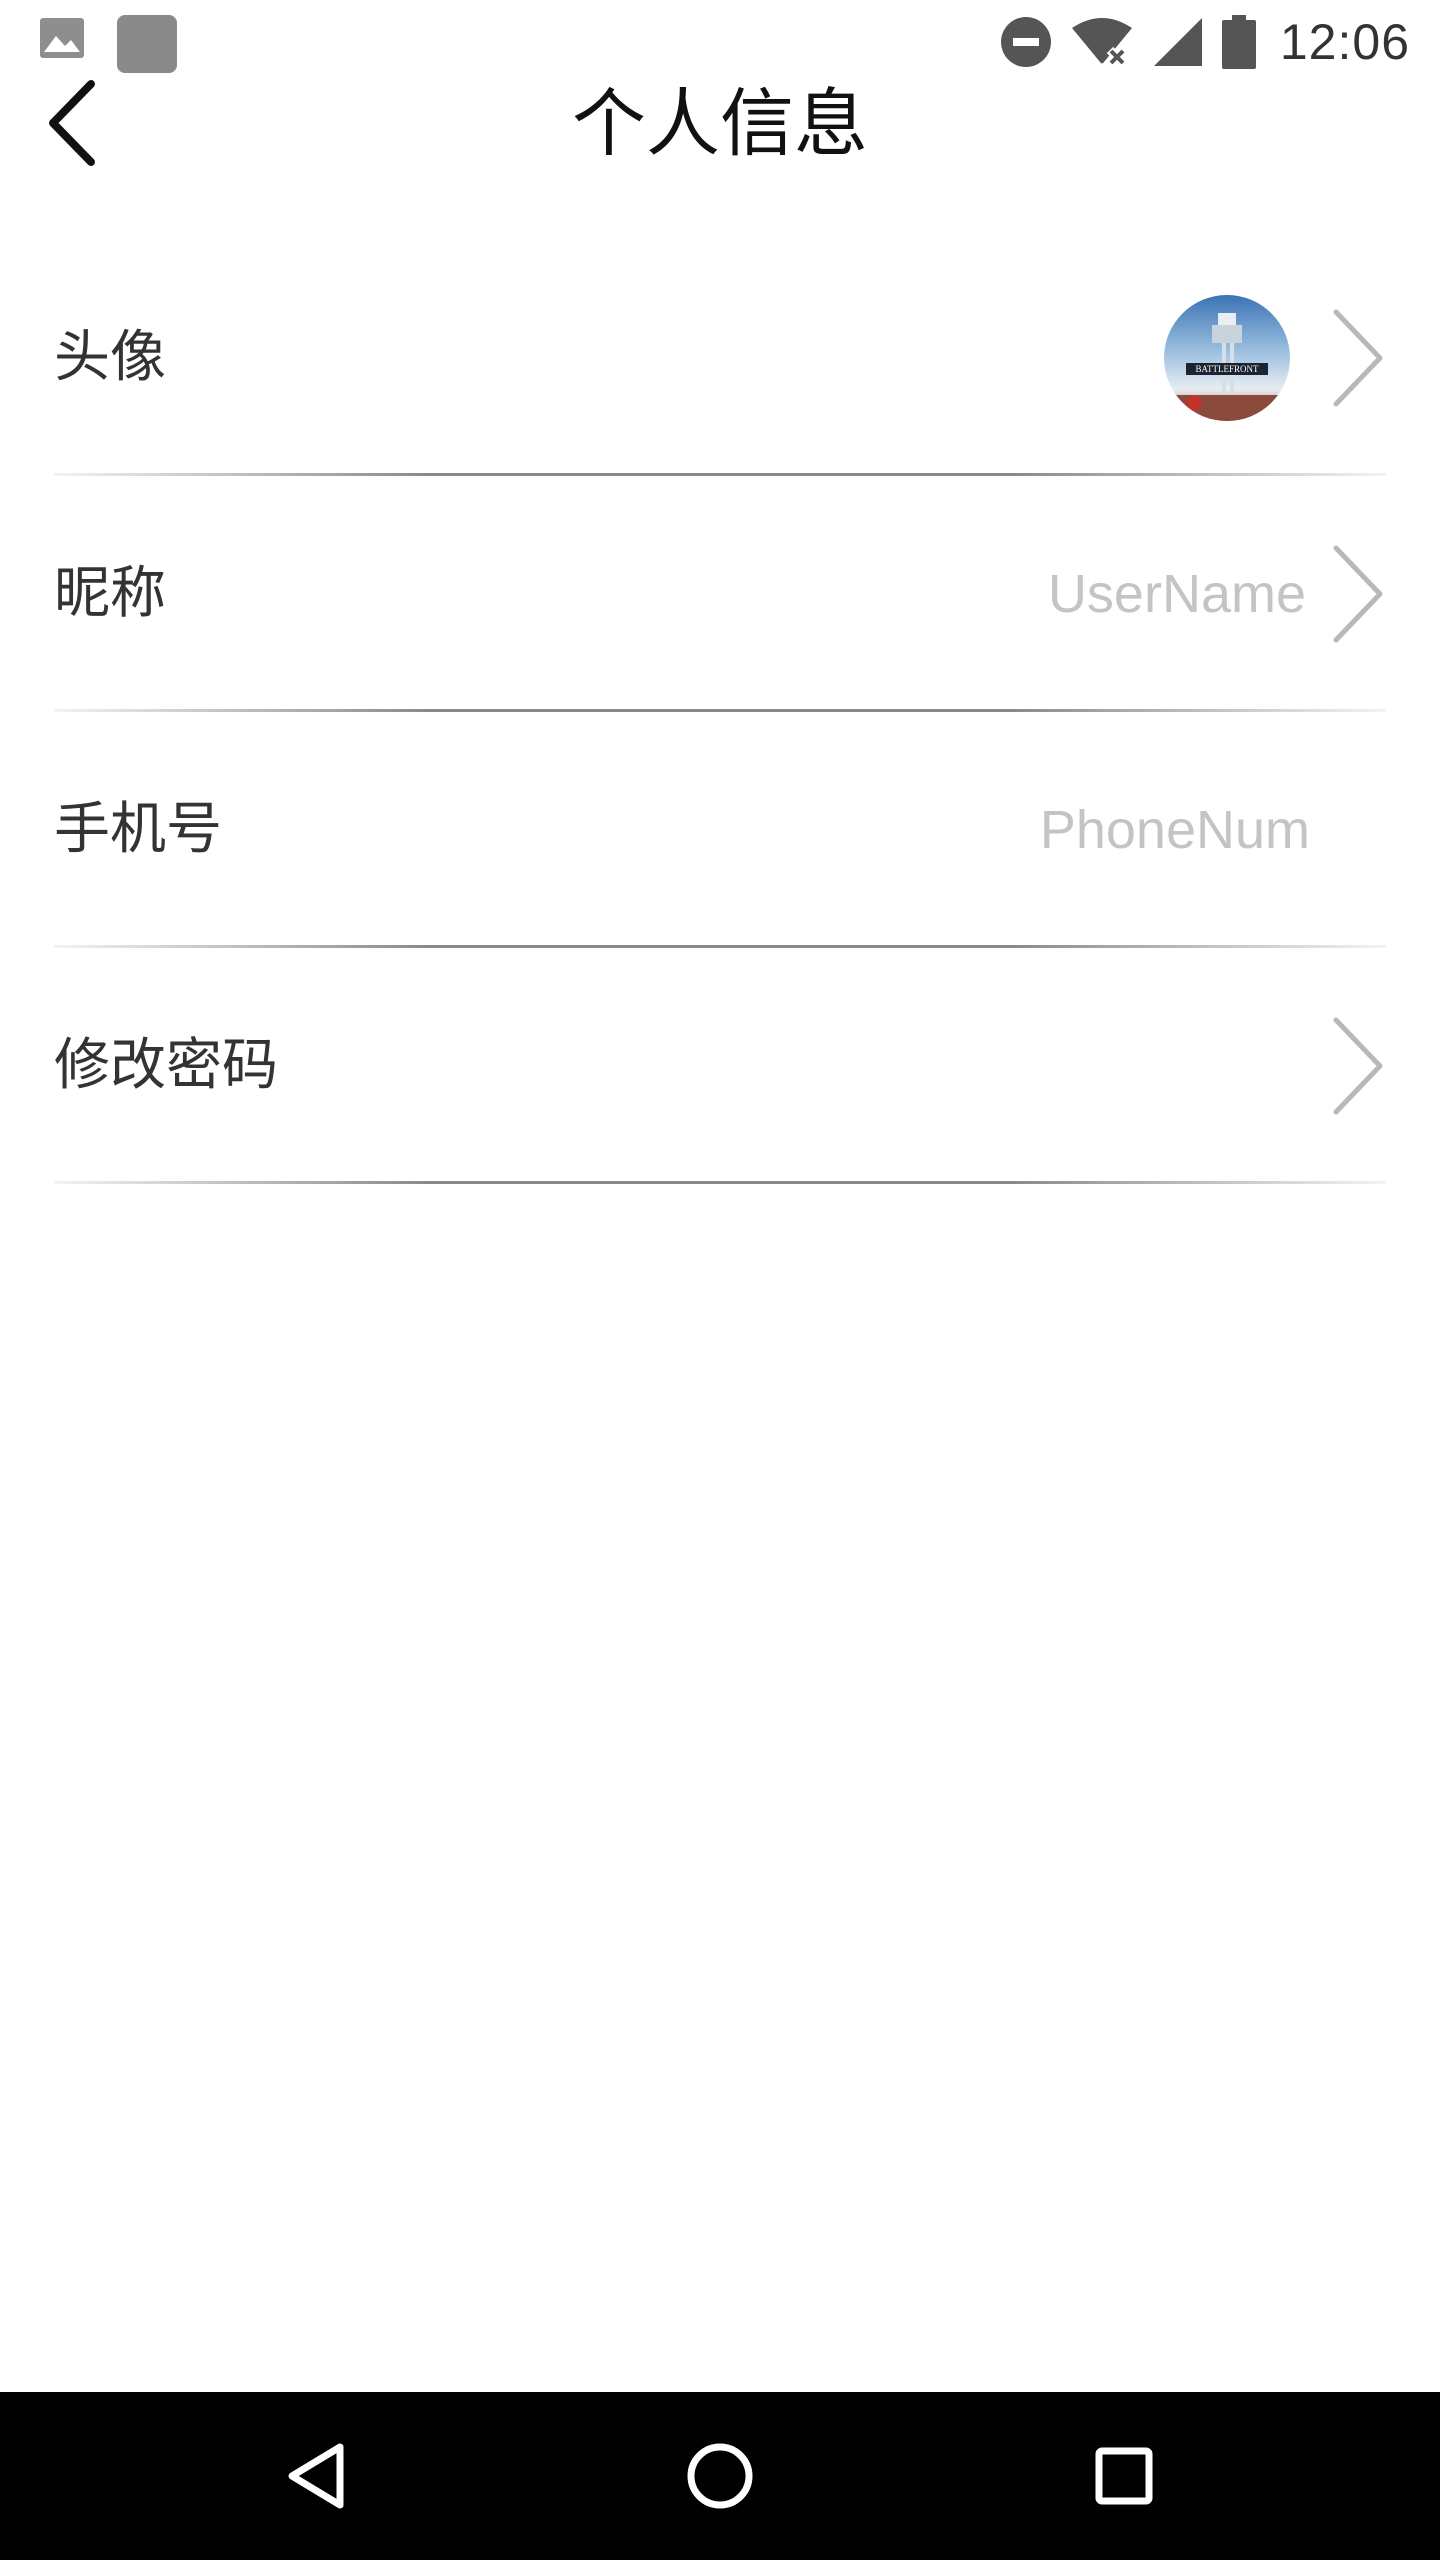 This screenshot has height=2560, width=1440. What do you see at coordinates (138, 829) in the screenshot?
I see `phone-label: 手机号` at bounding box center [138, 829].